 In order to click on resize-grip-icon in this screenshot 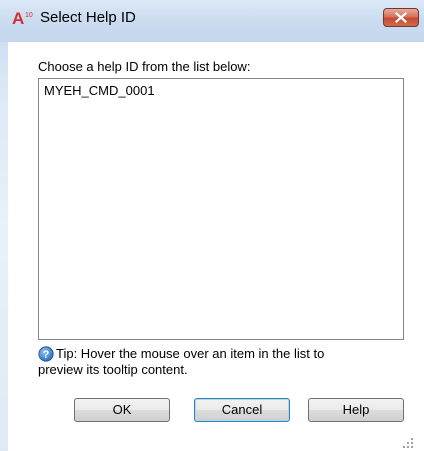, I will do `click(408, 443)`.